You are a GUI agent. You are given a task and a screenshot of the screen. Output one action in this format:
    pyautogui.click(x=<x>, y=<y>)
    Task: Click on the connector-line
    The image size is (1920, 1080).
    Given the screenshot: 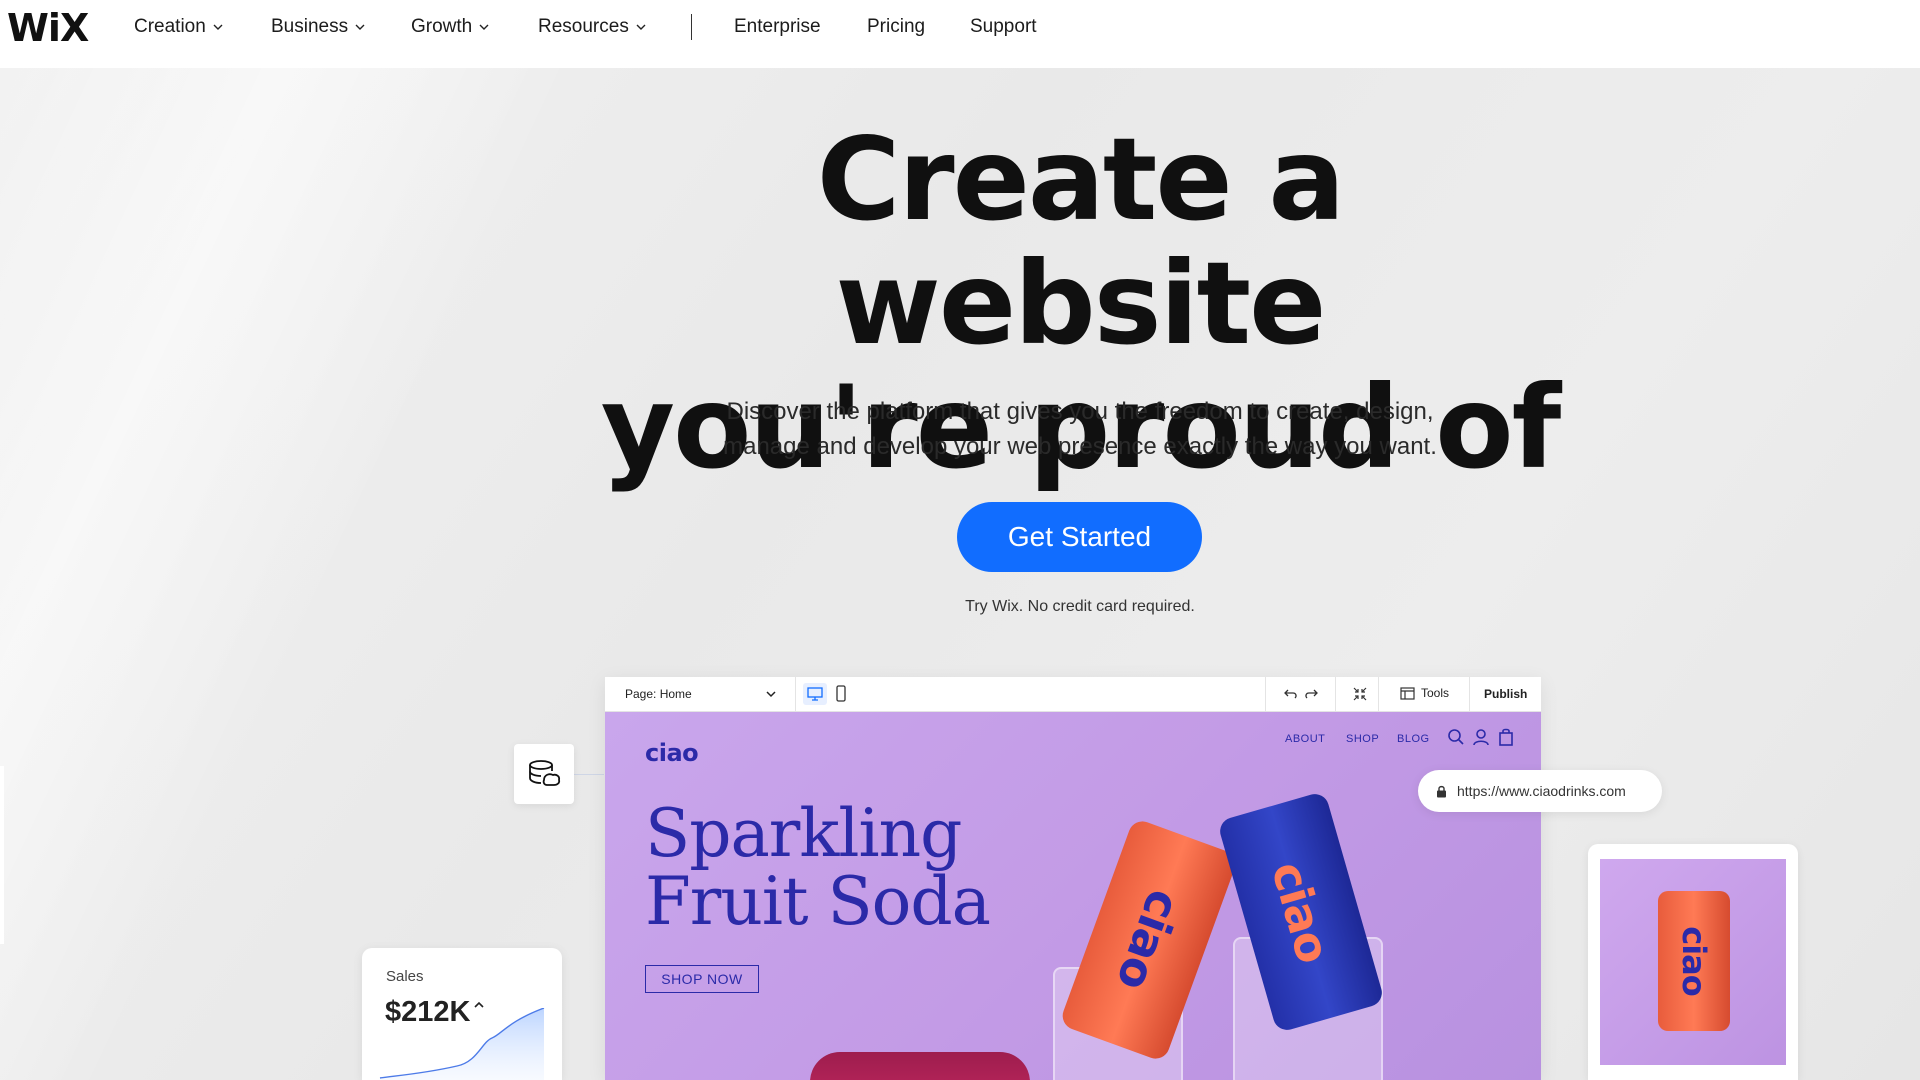 What is the action you would take?
    pyautogui.click(x=589, y=774)
    